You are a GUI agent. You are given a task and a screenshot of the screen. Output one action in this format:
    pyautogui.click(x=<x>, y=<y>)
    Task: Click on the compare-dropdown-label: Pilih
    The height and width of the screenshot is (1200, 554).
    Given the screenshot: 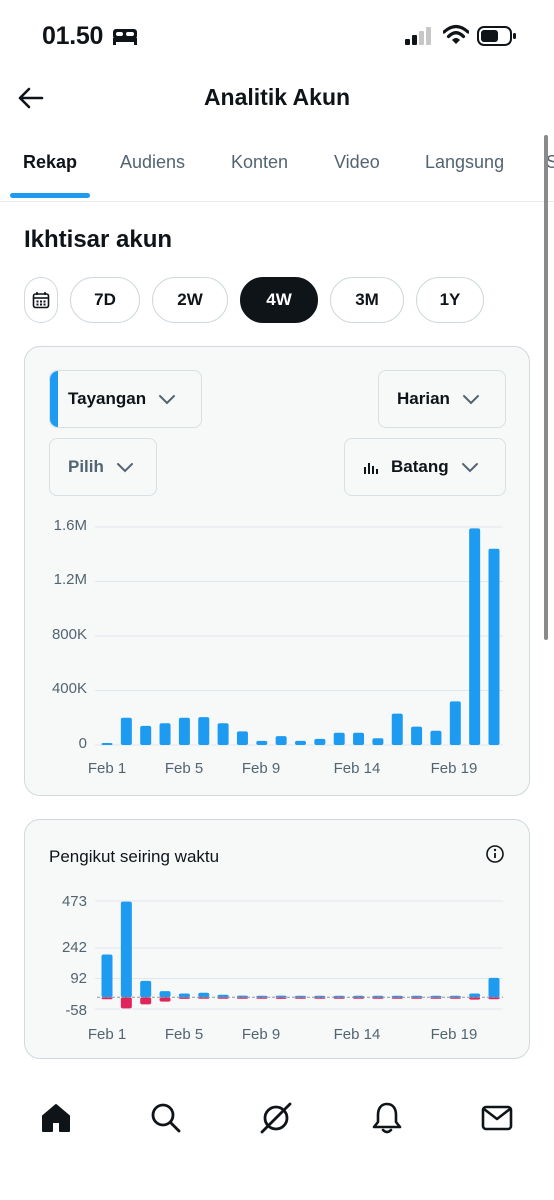 What is the action you would take?
    pyautogui.click(x=86, y=466)
    